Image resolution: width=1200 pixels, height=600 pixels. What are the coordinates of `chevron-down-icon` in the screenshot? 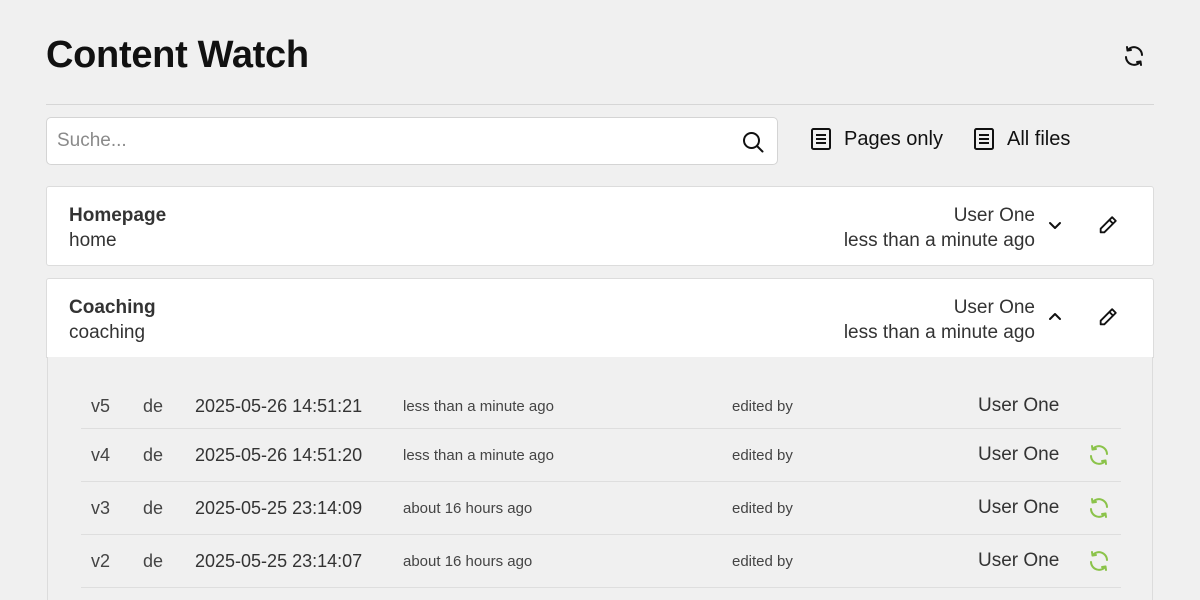 It's located at (1055, 225).